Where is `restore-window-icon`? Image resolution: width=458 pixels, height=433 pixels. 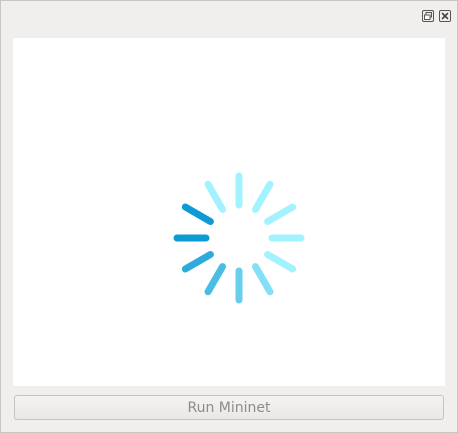 restore-window-icon is located at coordinates (428, 16).